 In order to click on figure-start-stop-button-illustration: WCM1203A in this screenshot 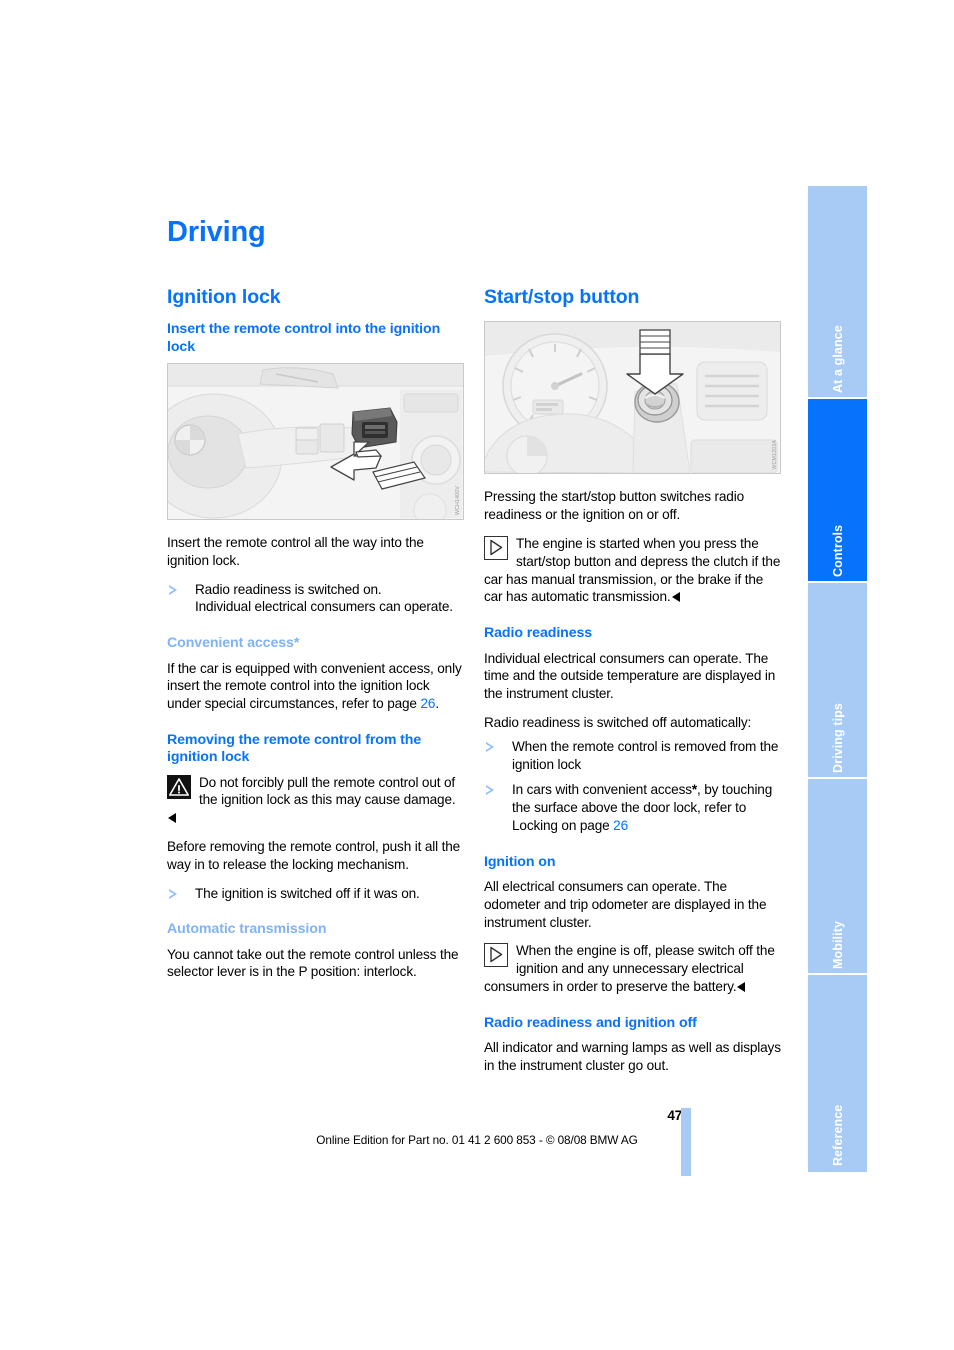, I will do `click(632, 398)`.